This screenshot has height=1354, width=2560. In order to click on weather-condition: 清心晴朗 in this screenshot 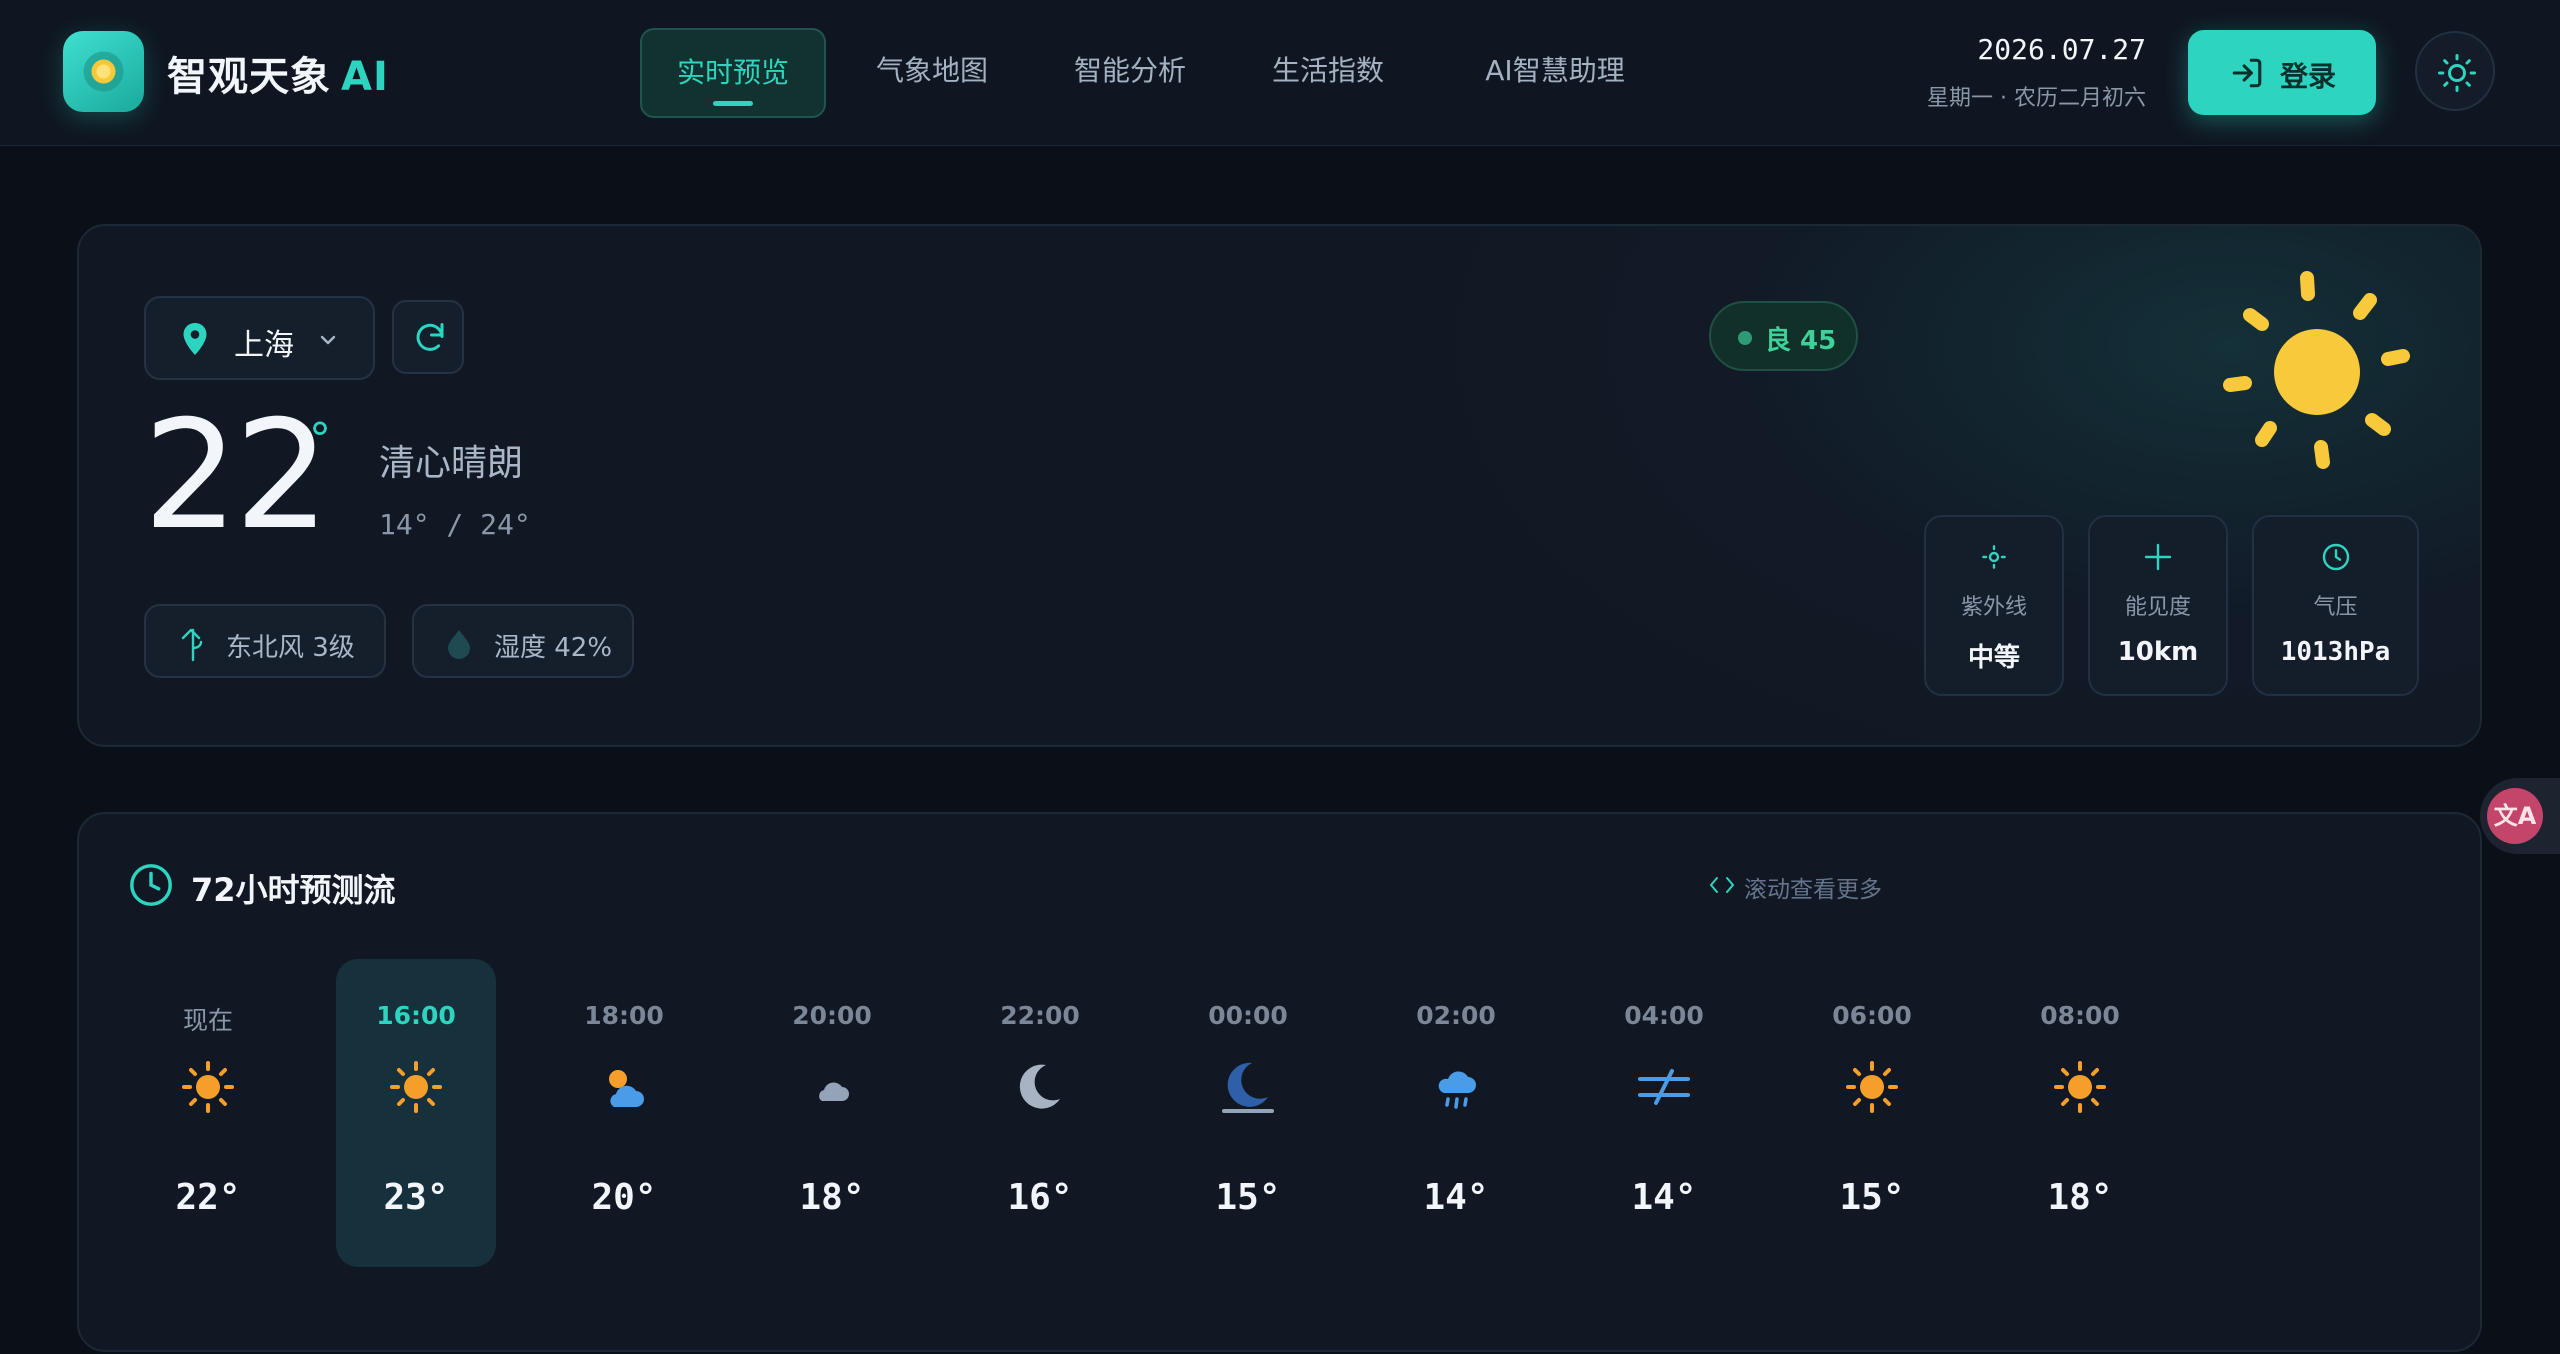, I will do `click(451, 463)`.